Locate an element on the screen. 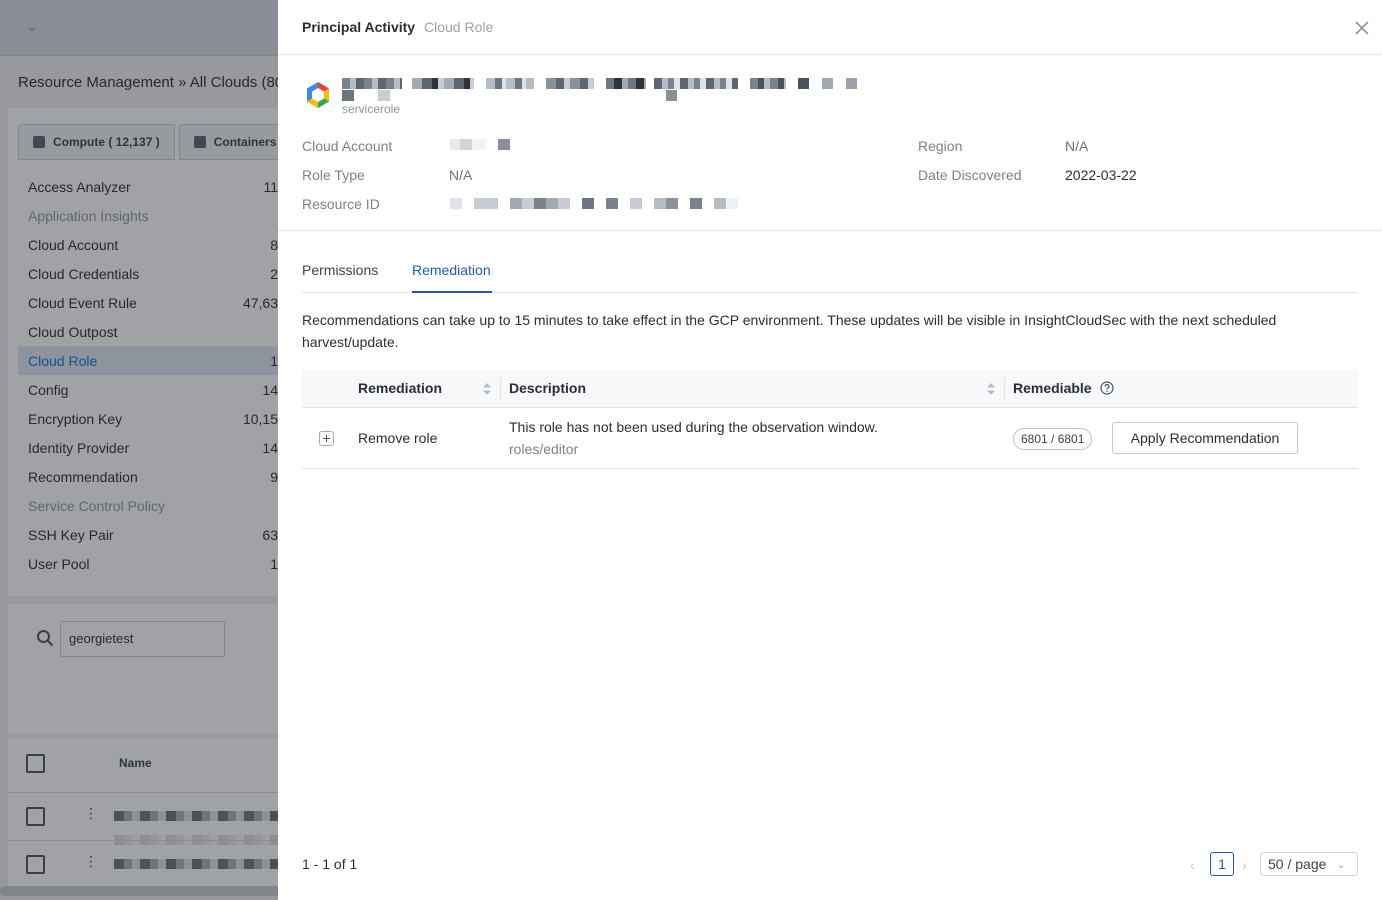 The height and width of the screenshot is (900, 1382). cloud-account-value-redacted is located at coordinates (480, 144).